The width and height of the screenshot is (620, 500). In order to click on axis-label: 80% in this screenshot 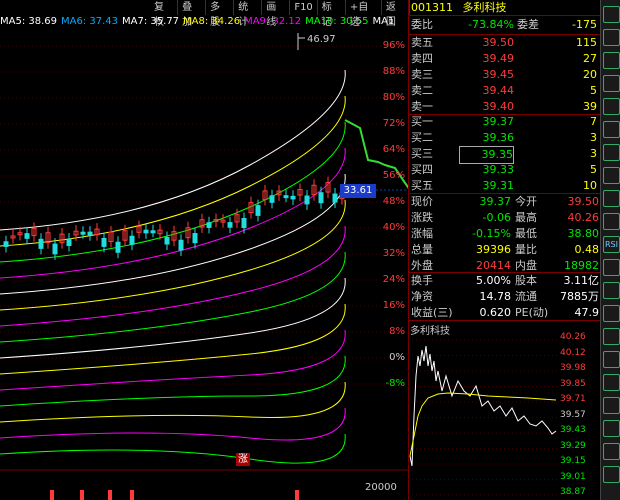, I will do `click(393, 97)`.